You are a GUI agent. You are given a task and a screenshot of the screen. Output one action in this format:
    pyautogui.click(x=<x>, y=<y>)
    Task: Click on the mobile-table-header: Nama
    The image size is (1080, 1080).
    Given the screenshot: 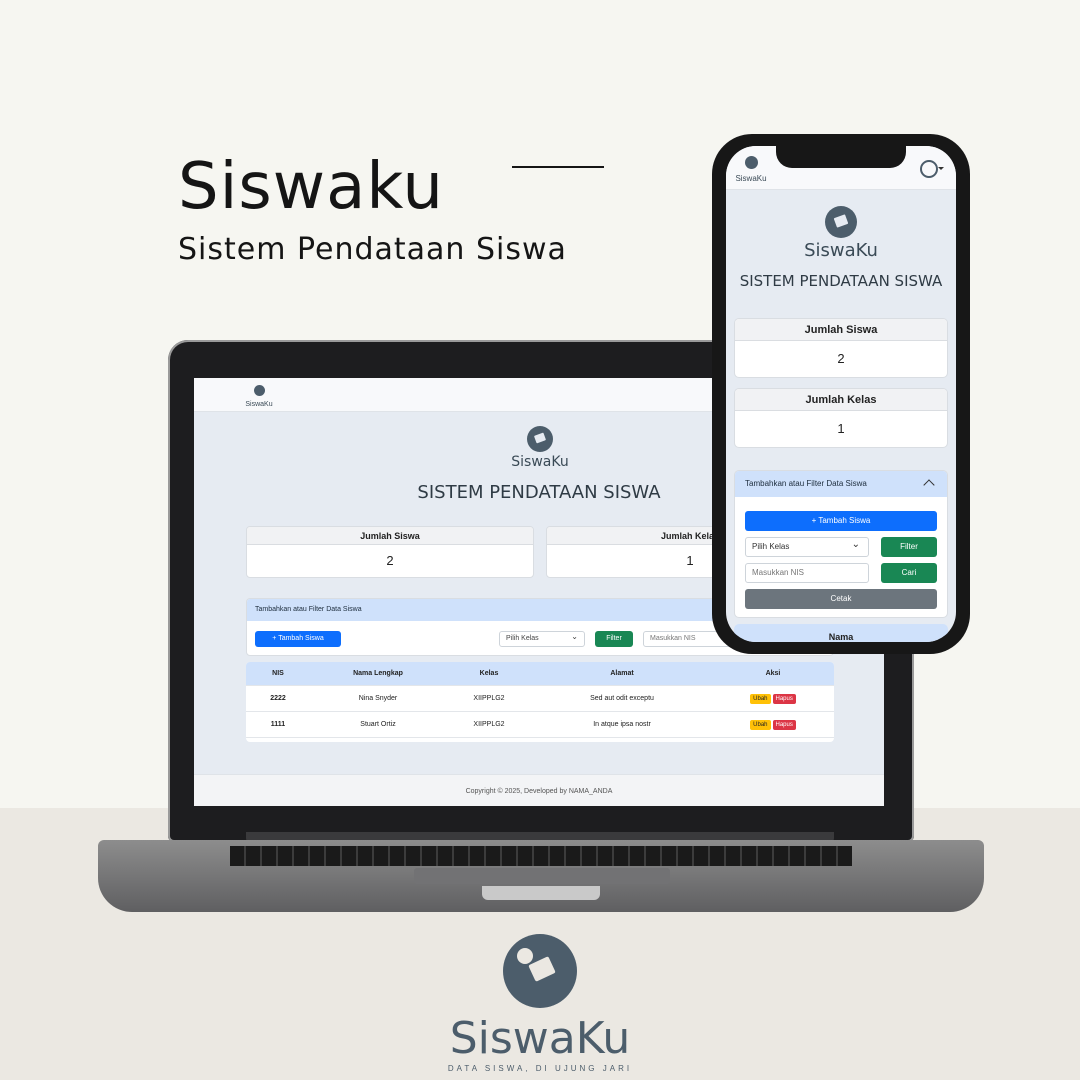 What is the action you would take?
    pyautogui.click(x=841, y=633)
    